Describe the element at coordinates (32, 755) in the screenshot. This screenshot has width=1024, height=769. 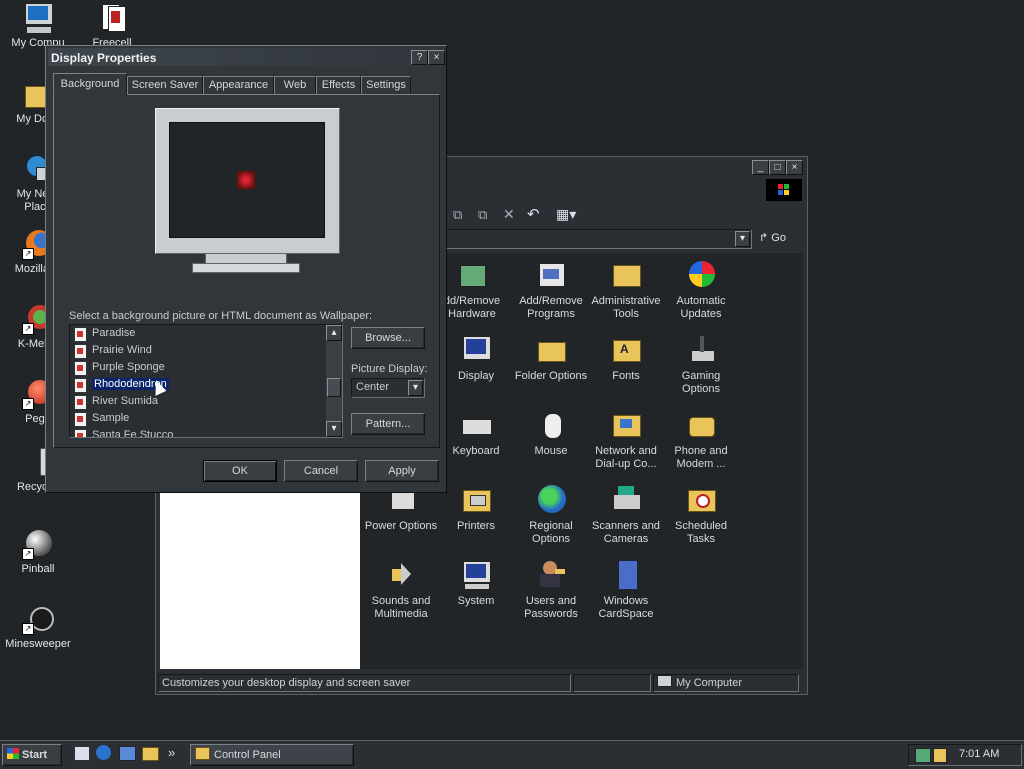
I see `start-button: Start` at that location.